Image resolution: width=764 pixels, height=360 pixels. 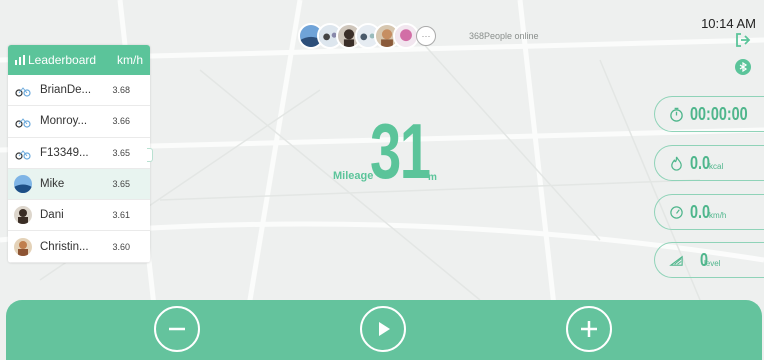 I want to click on mileage-unit: m, so click(x=432, y=177).